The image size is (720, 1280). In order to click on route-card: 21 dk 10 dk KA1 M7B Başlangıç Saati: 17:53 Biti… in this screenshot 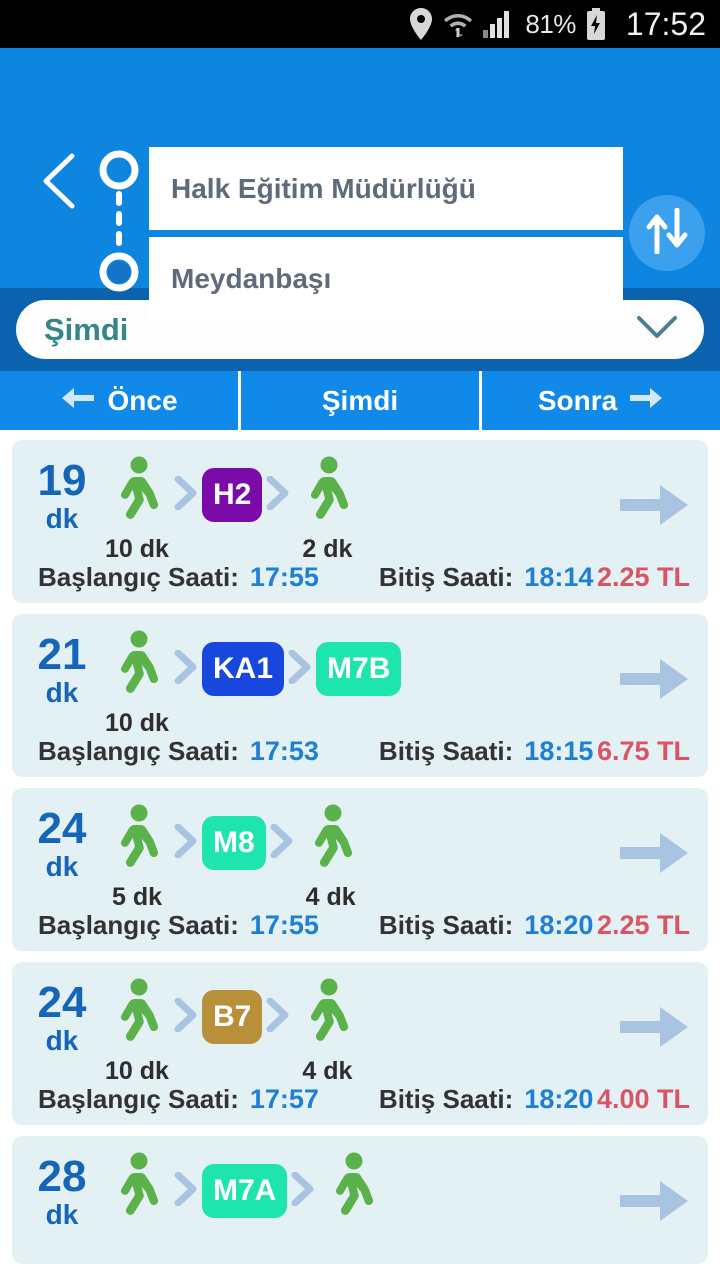, I will do `click(360, 695)`.